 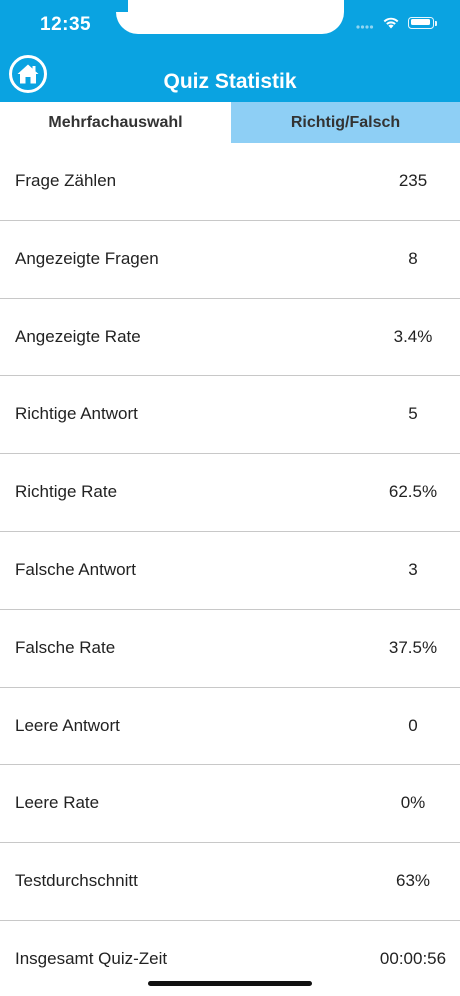 I want to click on tab-true-false: Richtig/Falsch, so click(x=345, y=122).